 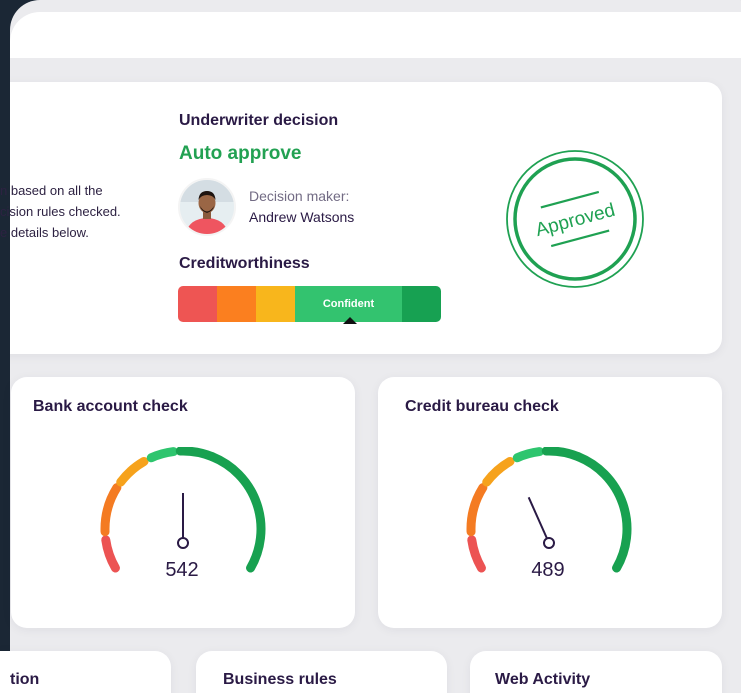 What do you see at coordinates (25, 679) in the screenshot?
I see `bottom-card-title: tion` at bounding box center [25, 679].